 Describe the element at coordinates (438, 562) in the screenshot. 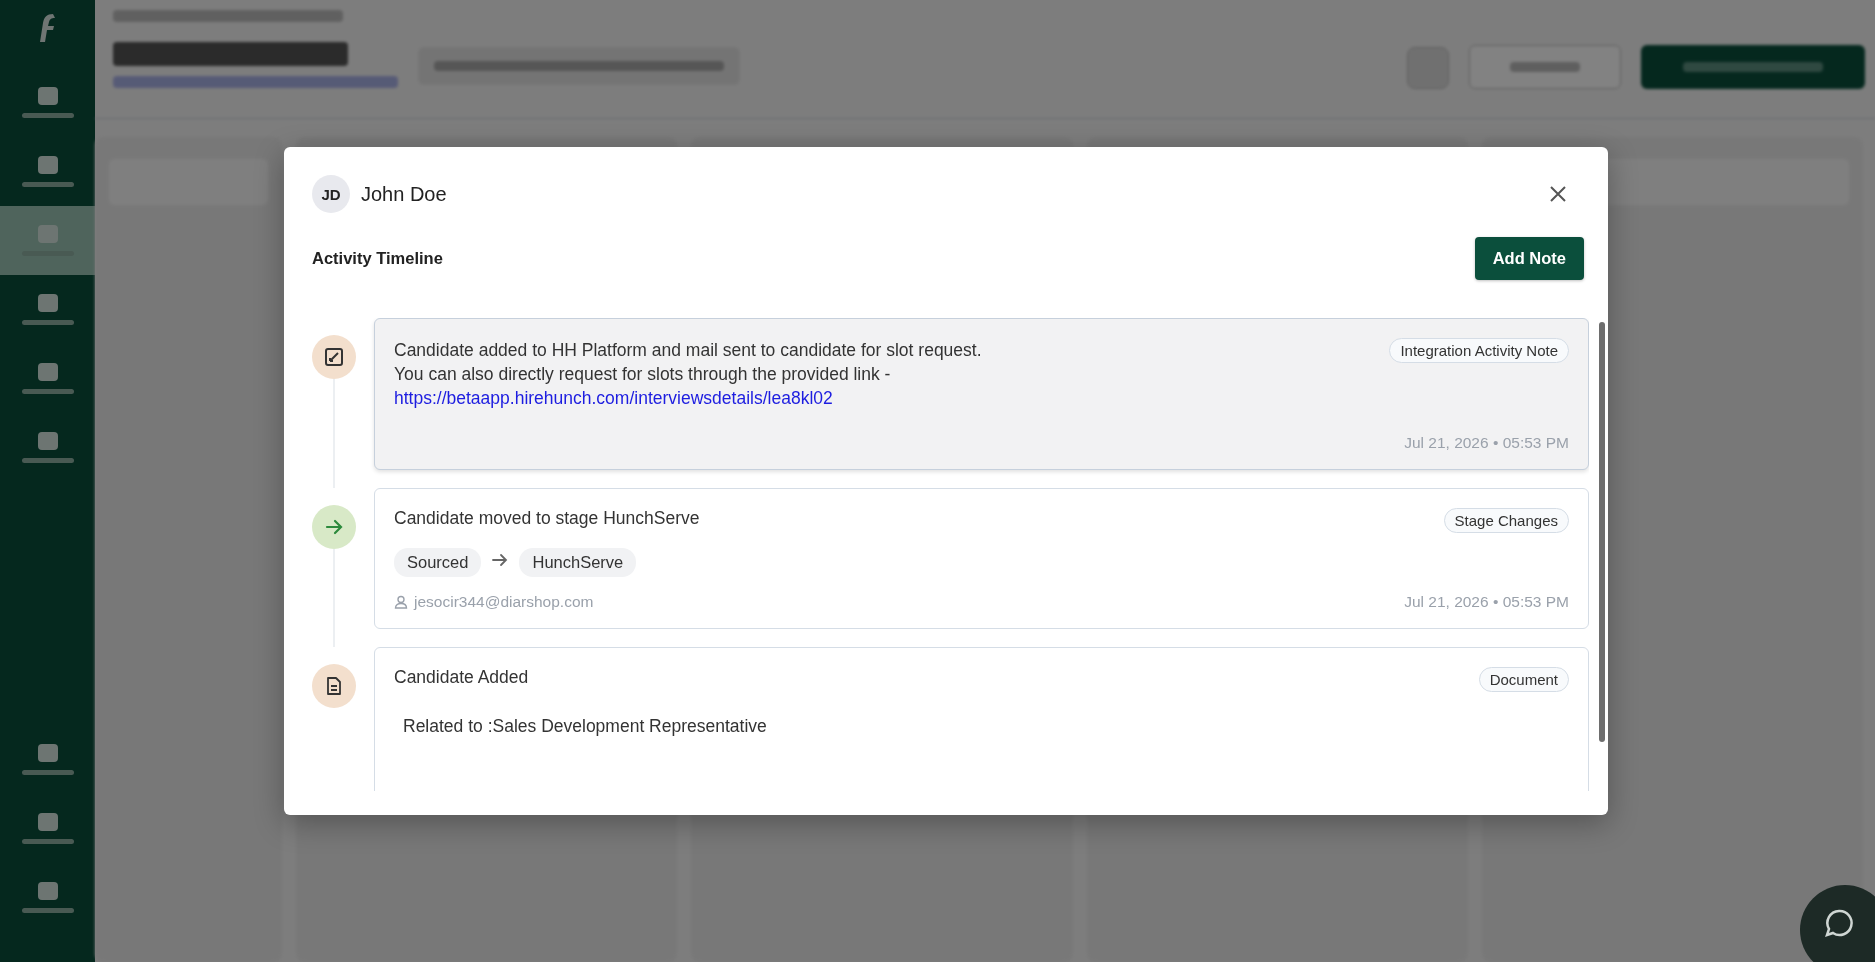

I see `stage-pill: Sourced` at that location.